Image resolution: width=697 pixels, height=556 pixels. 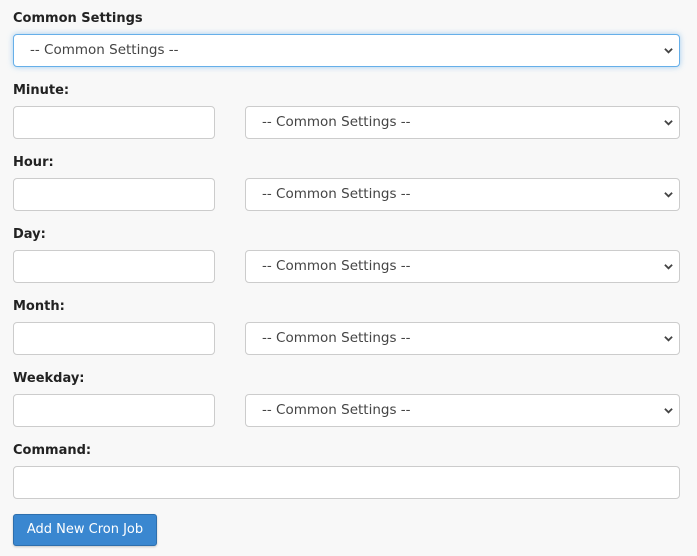 I want to click on day-label: Day:, so click(x=29, y=234).